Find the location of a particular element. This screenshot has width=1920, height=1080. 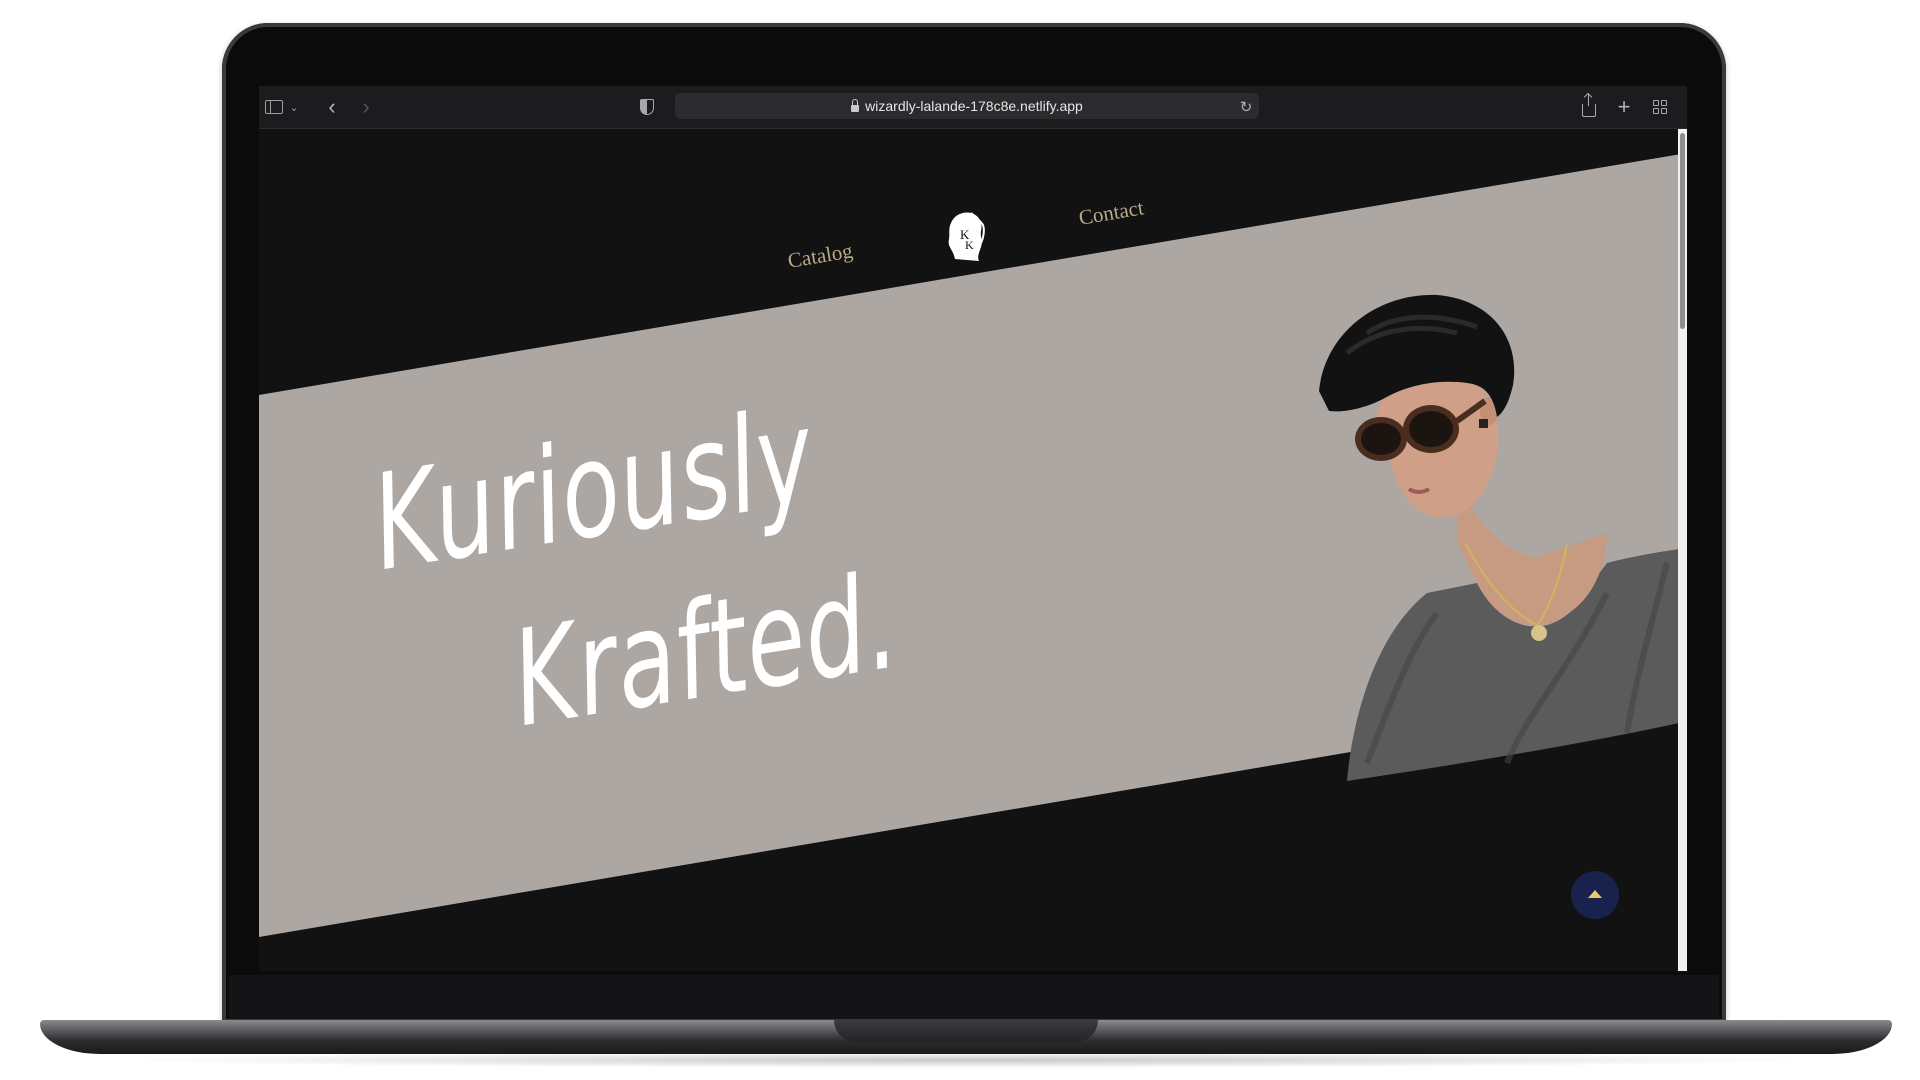

laptop-bezel-bottom is located at coordinates (974, 997).